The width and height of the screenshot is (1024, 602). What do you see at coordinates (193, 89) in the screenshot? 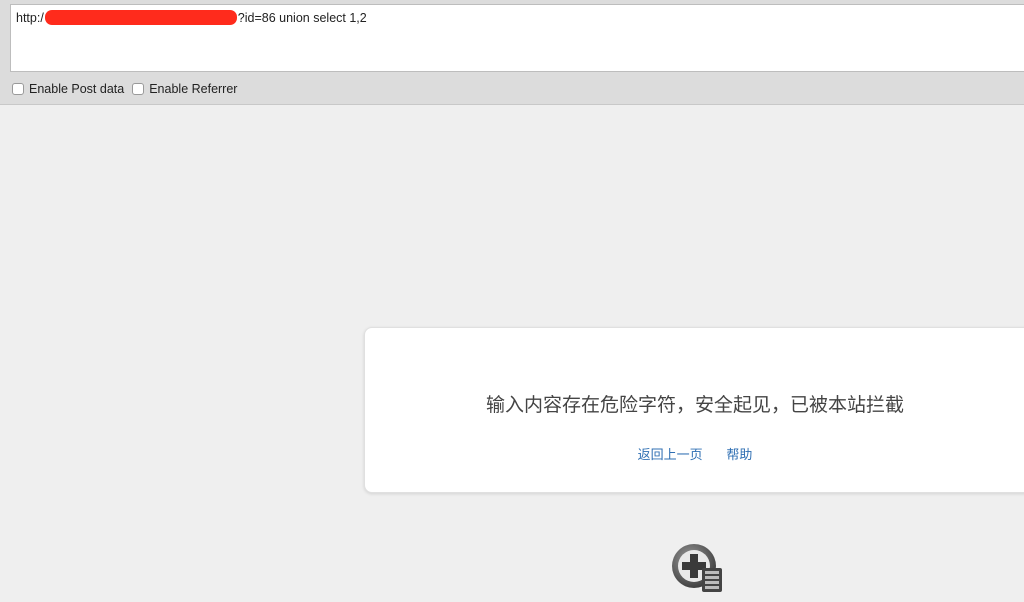
I see `enable-referrer-label: Enable Referrer` at bounding box center [193, 89].